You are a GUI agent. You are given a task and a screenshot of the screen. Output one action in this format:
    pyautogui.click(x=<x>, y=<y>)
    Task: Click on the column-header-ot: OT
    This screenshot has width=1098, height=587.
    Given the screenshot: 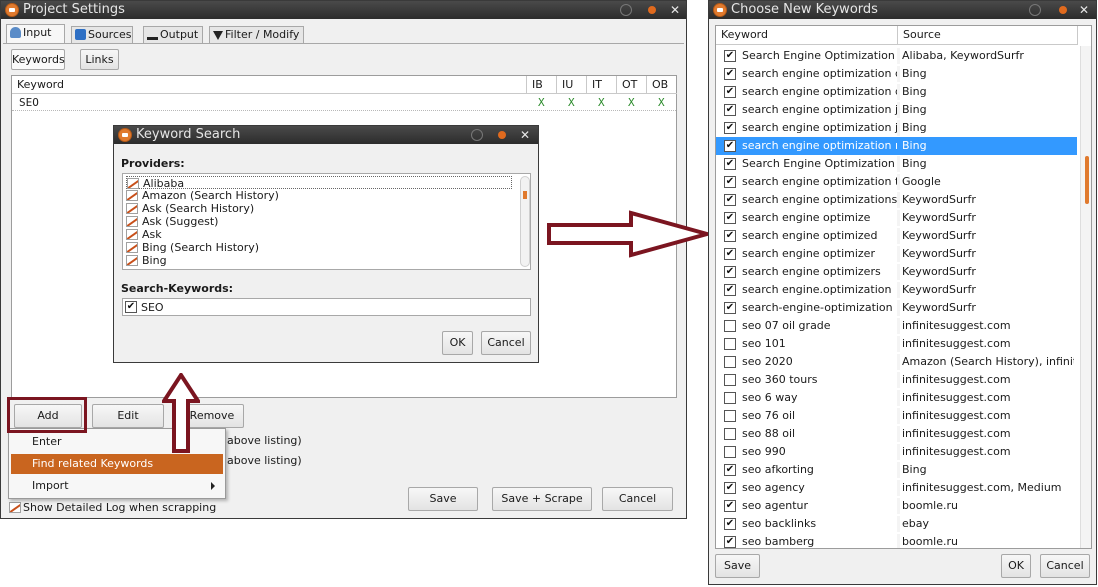 What is the action you would take?
    pyautogui.click(x=632, y=85)
    